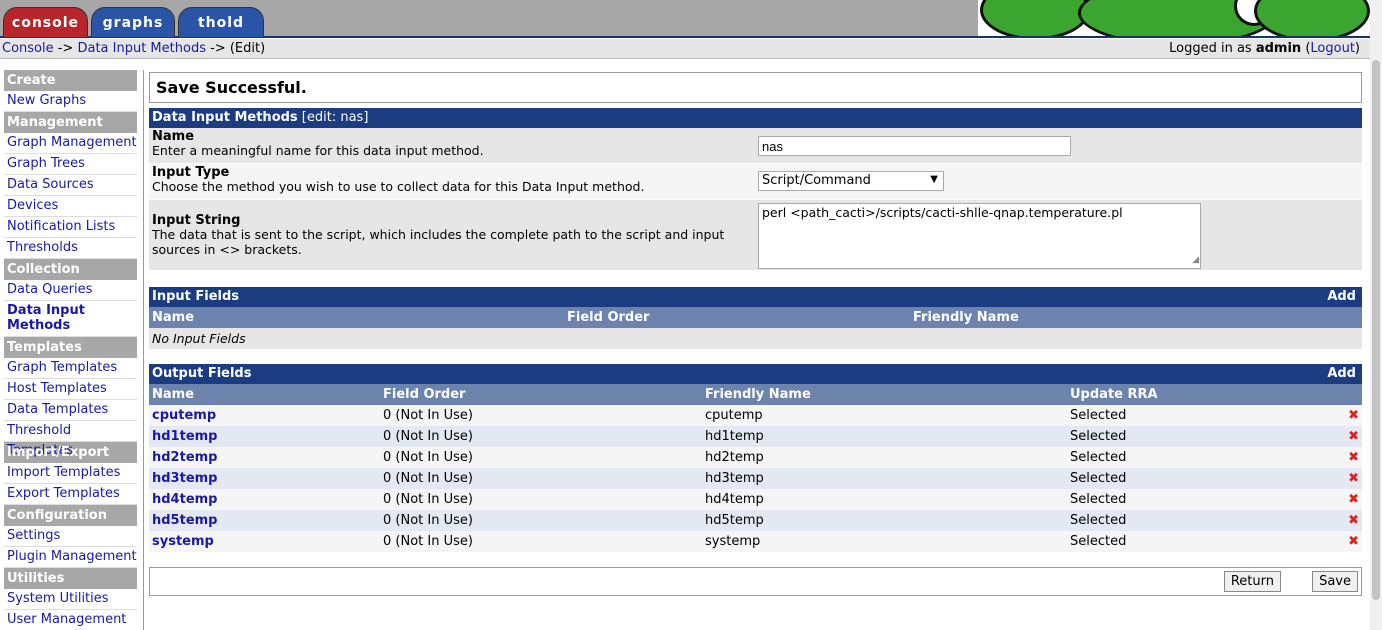 This screenshot has width=1382, height=630. I want to click on tab-console: console, so click(45, 22).